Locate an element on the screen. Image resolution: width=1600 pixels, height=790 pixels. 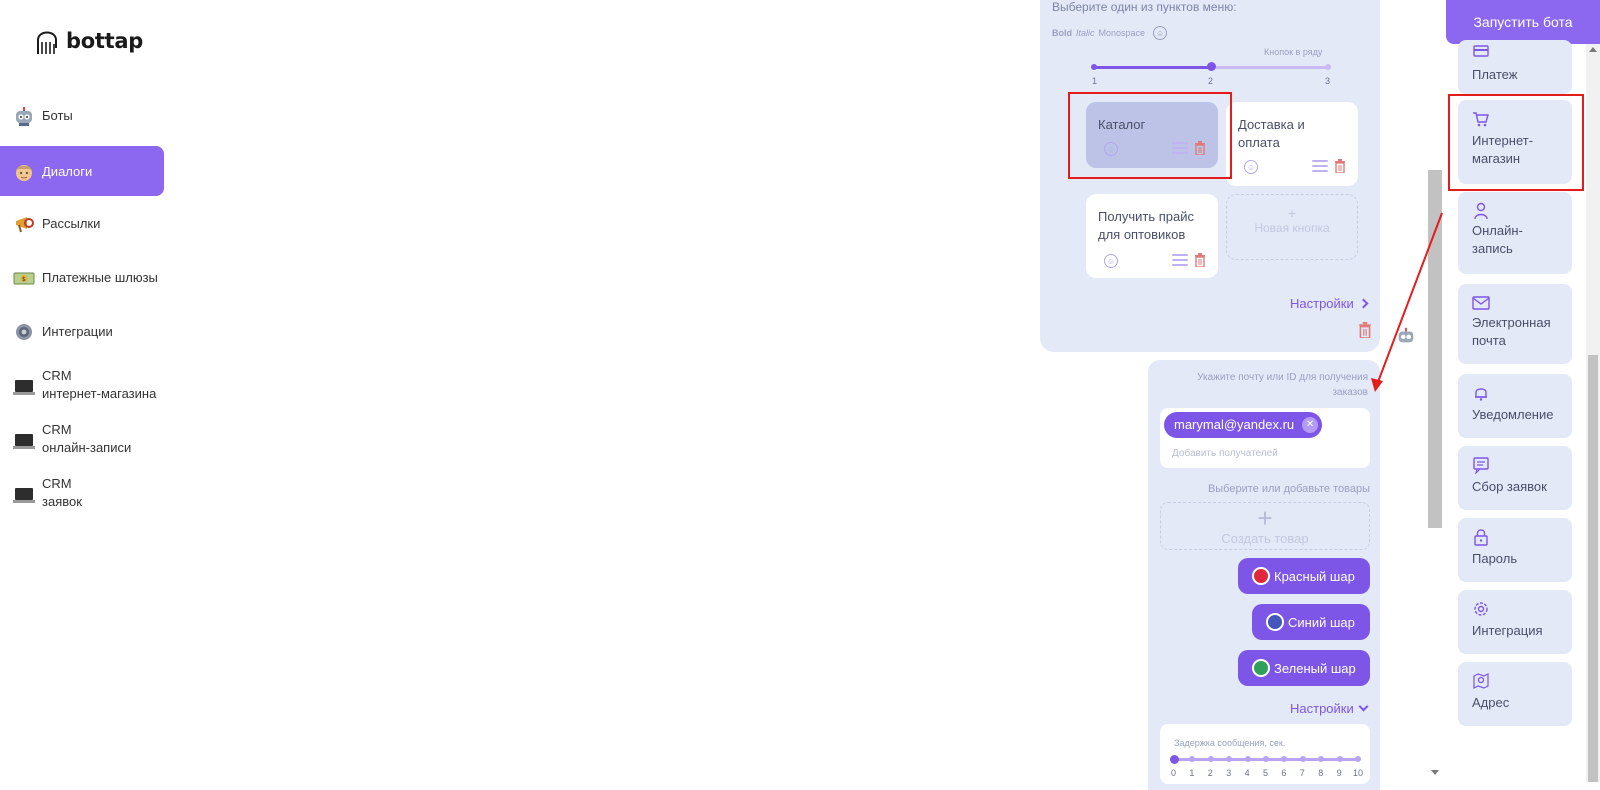
new-button: + Новая кнопка is located at coordinates (1292, 227).